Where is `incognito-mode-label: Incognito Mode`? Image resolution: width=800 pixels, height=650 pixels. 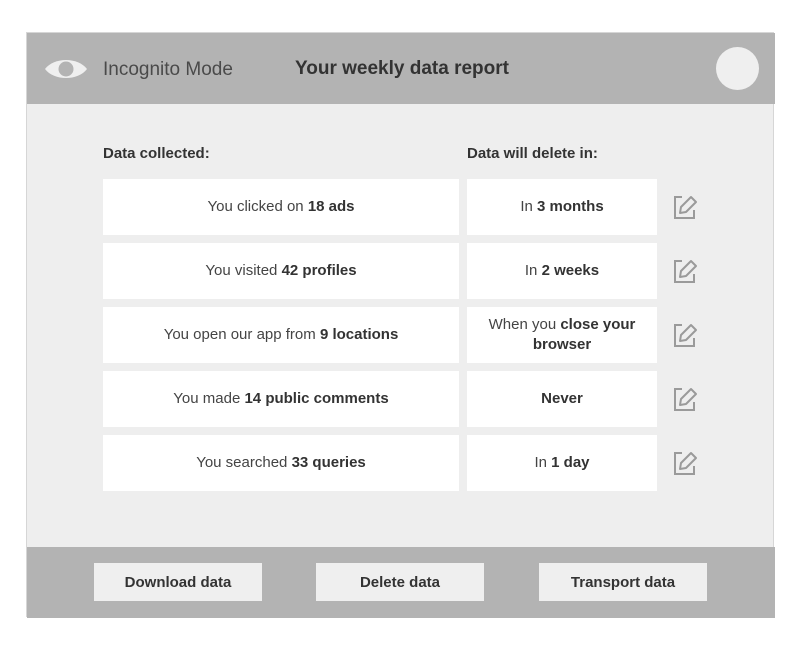
incognito-mode-label: Incognito Mode is located at coordinates (168, 69).